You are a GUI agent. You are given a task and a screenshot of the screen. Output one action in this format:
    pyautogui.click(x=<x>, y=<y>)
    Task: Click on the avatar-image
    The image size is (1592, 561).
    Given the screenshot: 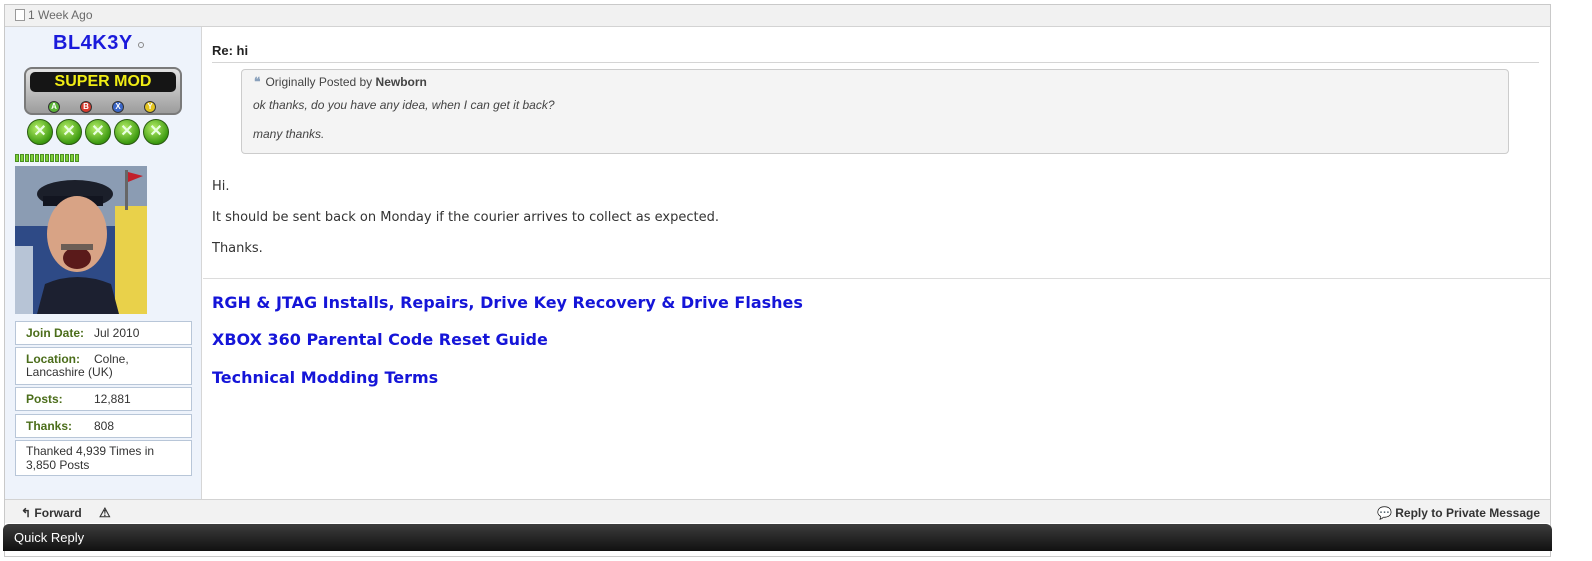 What is the action you would take?
    pyautogui.click(x=81, y=240)
    